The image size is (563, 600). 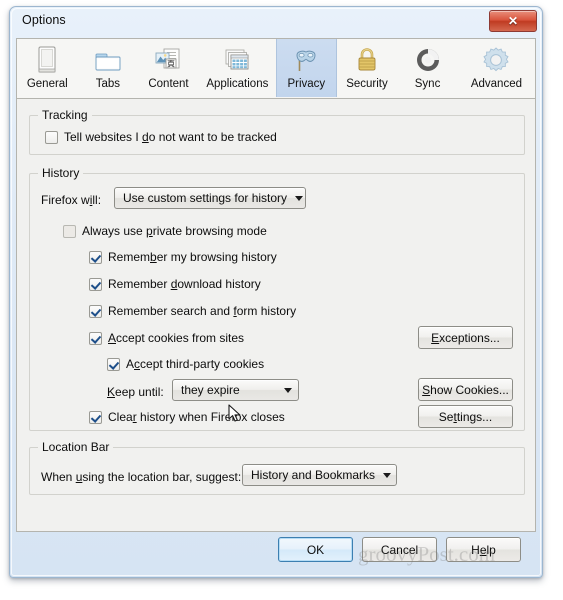 What do you see at coordinates (367, 84) in the screenshot?
I see `tab-security-label: Security` at bounding box center [367, 84].